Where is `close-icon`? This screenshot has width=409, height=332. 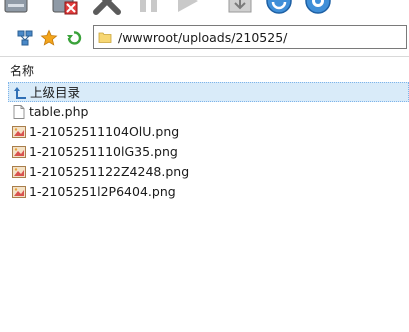 close-icon is located at coordinates (107, 8).